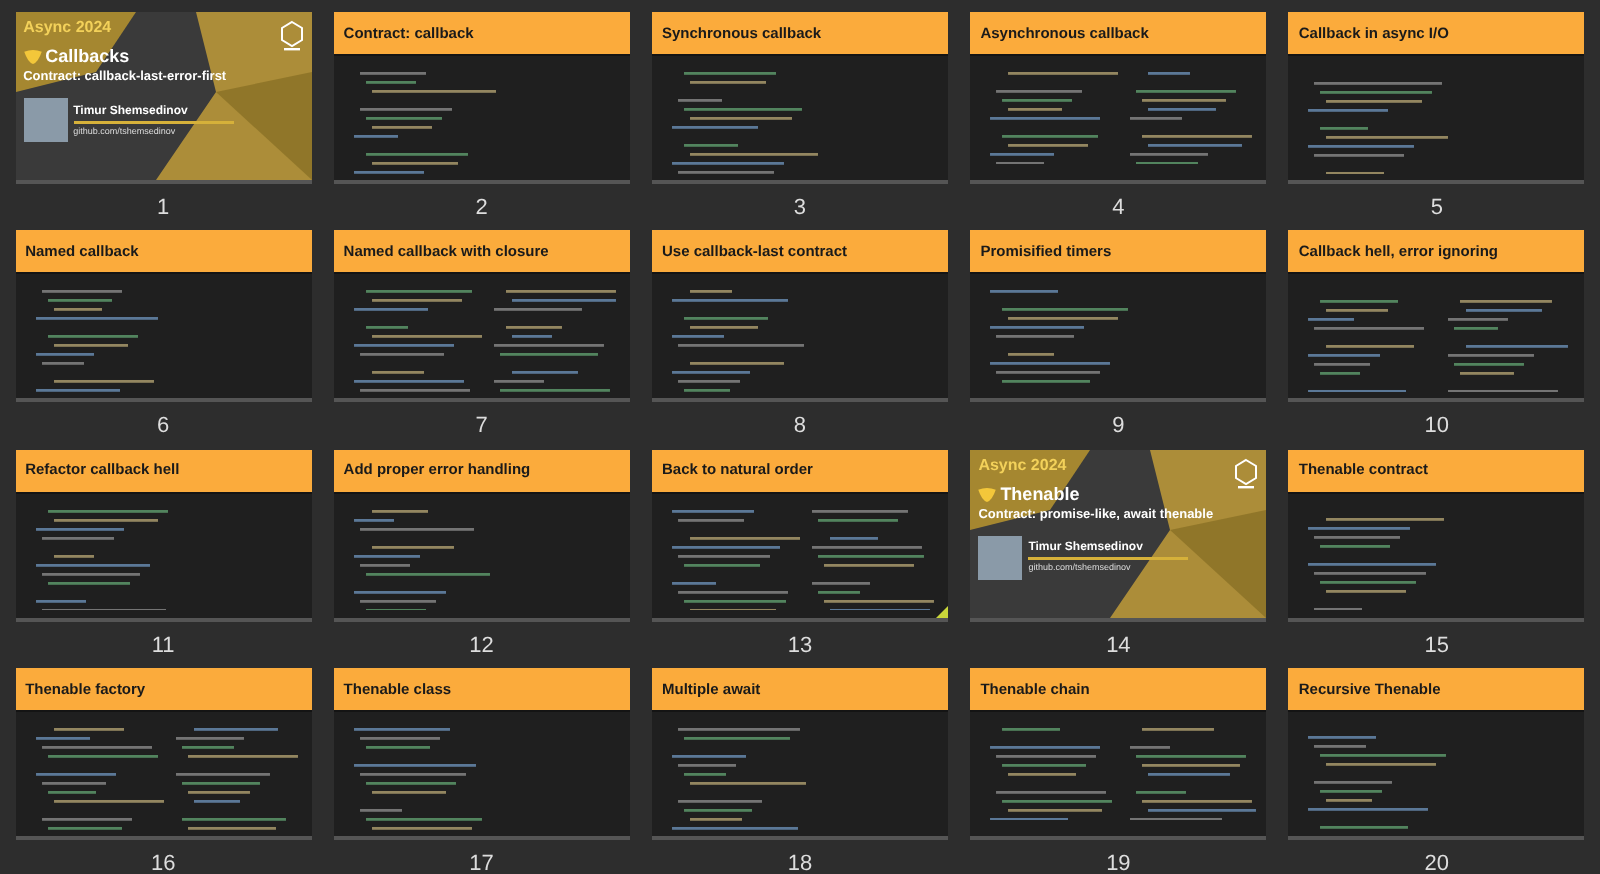 The image size is (1600, 874). What do you see at coordinates (1118, 861) in the screenshot?
I see `slide-number: 19` at bounding box center [1118, 861].